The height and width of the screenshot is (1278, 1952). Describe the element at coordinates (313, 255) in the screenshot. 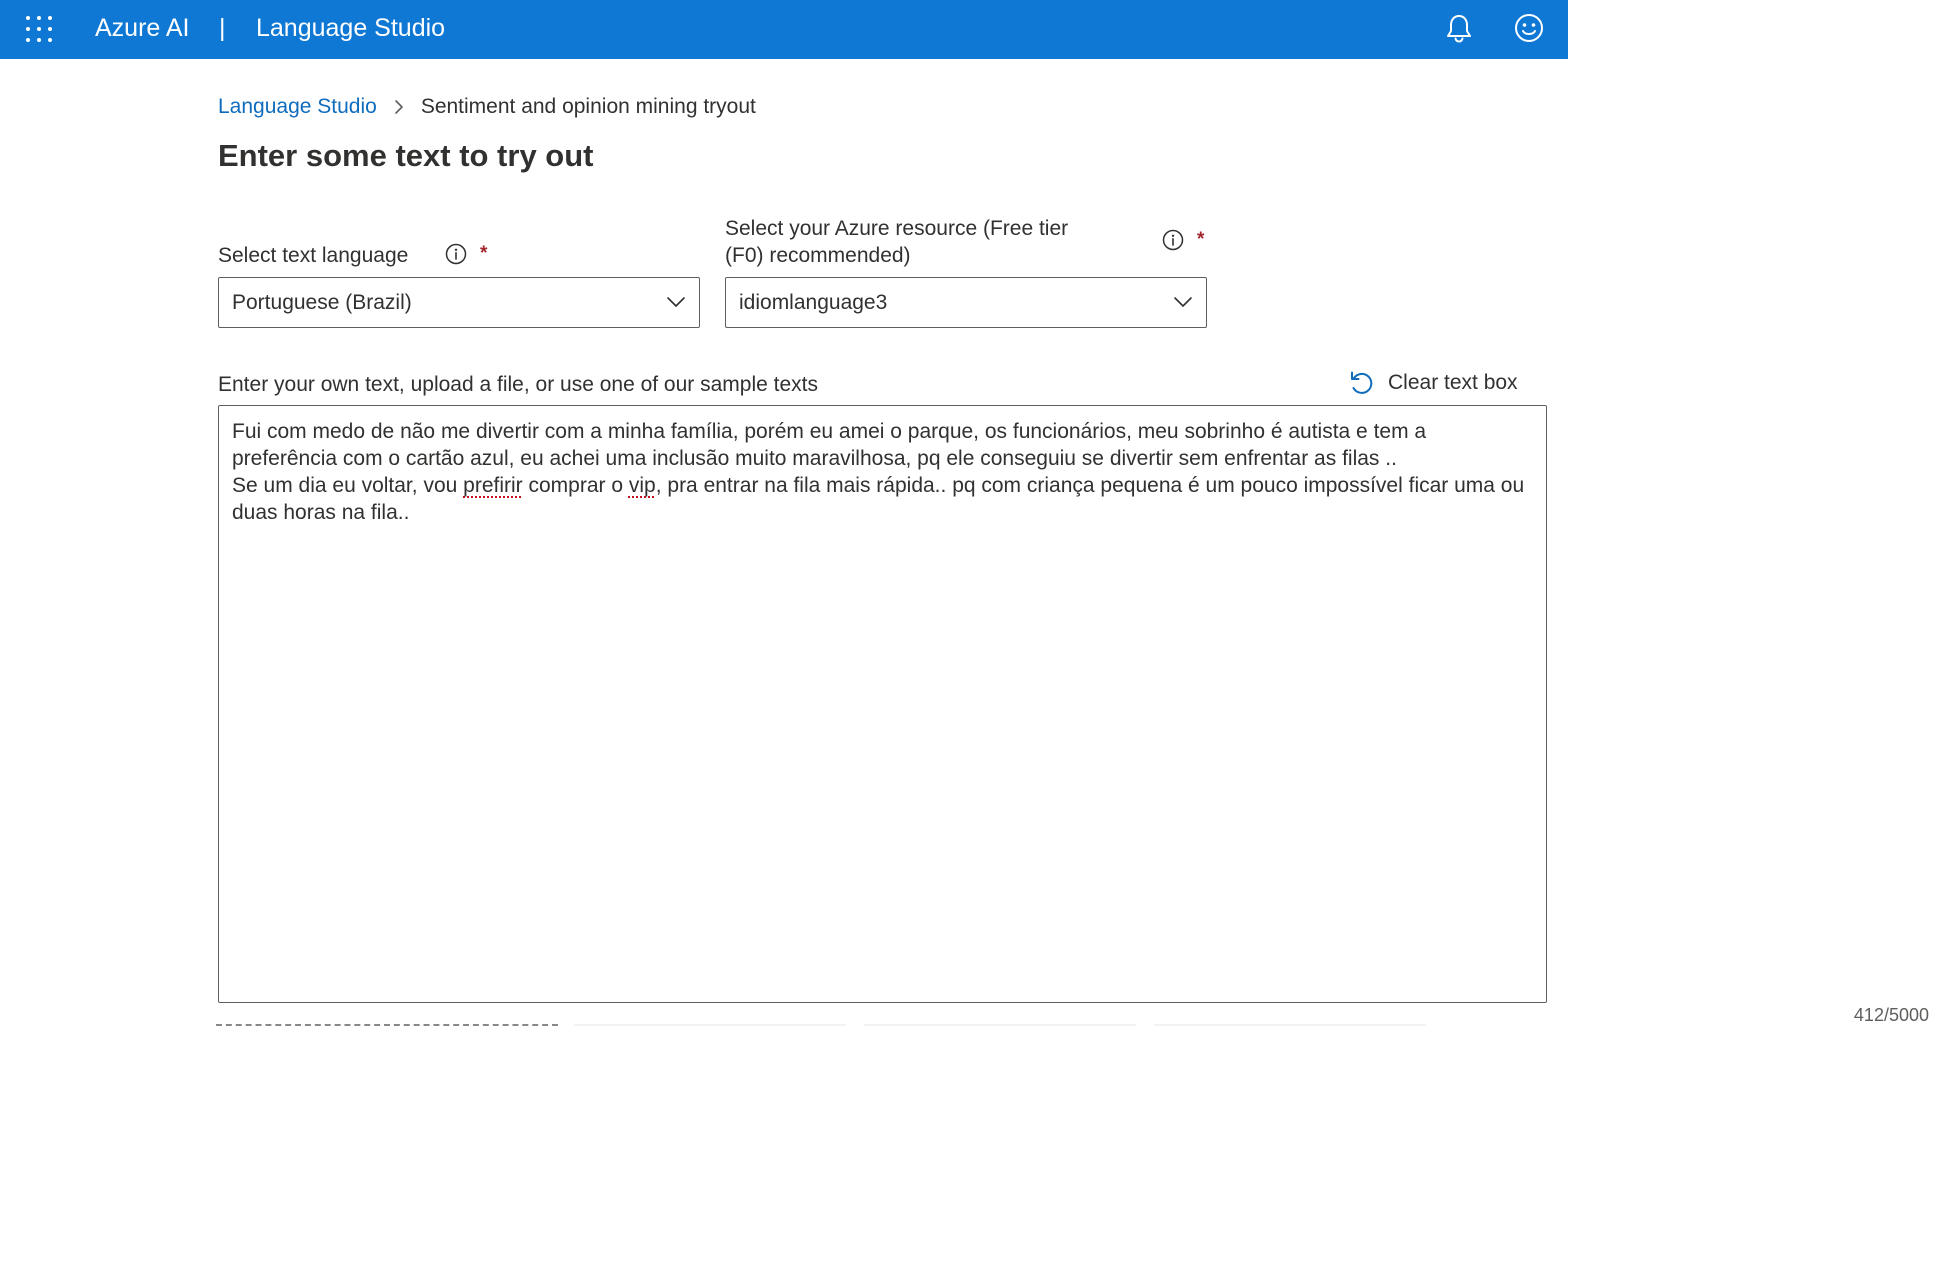

I see `language-select-label: Select text language` at that location.